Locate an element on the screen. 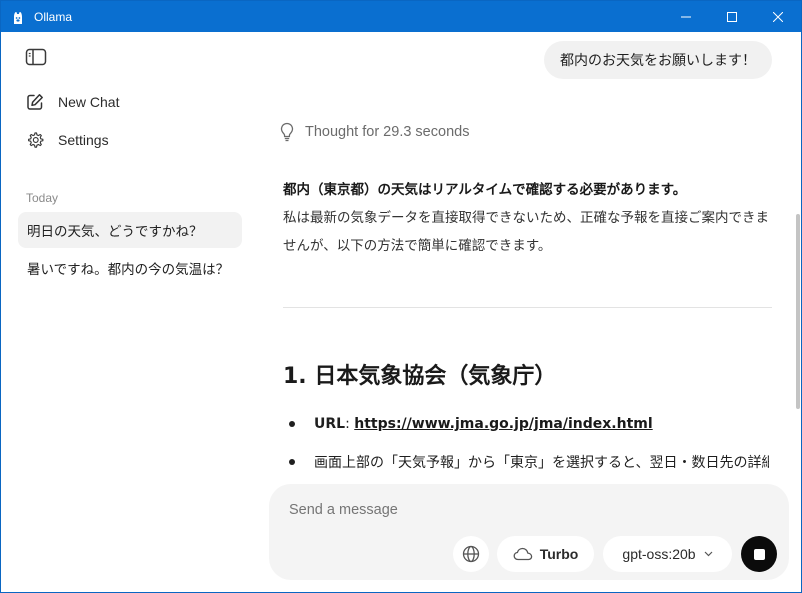 The width and height of the screenshot is (802, 593). stop-button is located at coordinates (759, 554).